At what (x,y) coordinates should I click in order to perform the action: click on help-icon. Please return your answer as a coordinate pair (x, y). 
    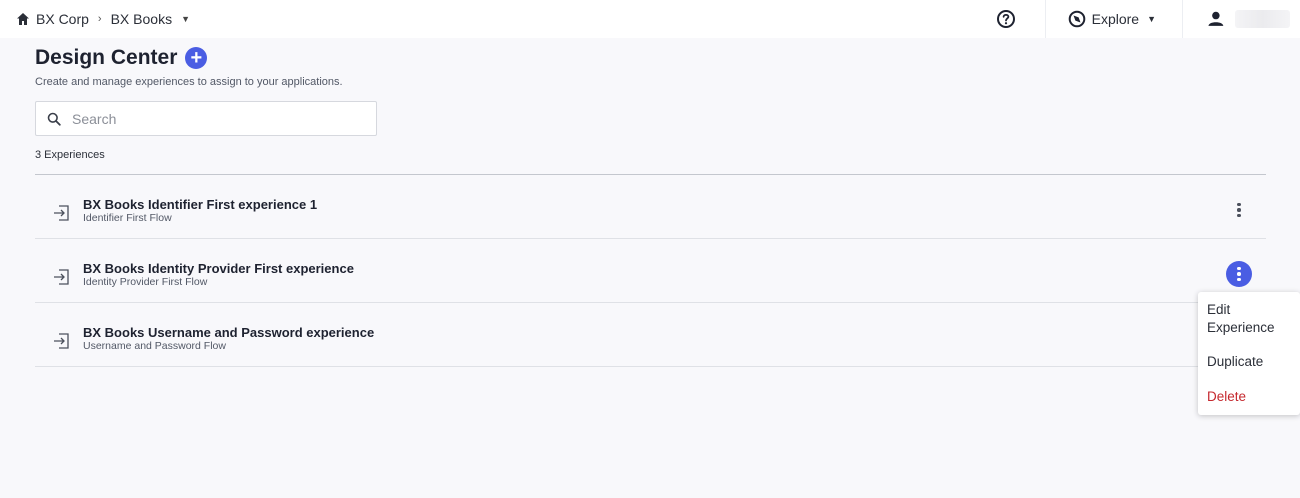
    Looking at the image, I should click on (1006, 19).